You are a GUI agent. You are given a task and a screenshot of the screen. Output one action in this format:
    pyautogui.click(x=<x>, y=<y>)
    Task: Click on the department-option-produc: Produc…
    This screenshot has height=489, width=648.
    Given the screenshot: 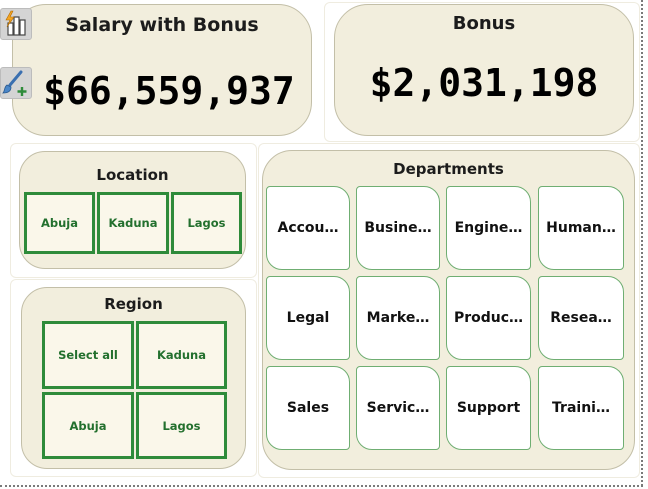 What is the action you would take?
    pyautogui.click(x=488, y=318)
    